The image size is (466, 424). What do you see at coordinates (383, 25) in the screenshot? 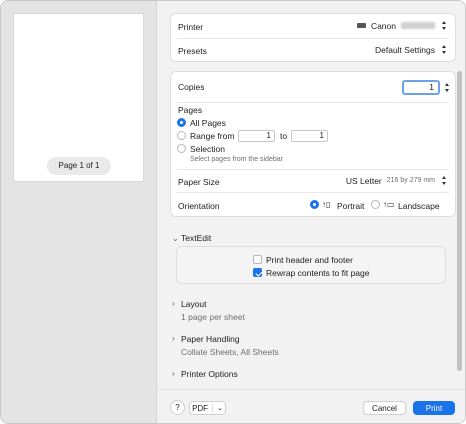
I see `printer-name: Canon` at bounding box center [383, 25].